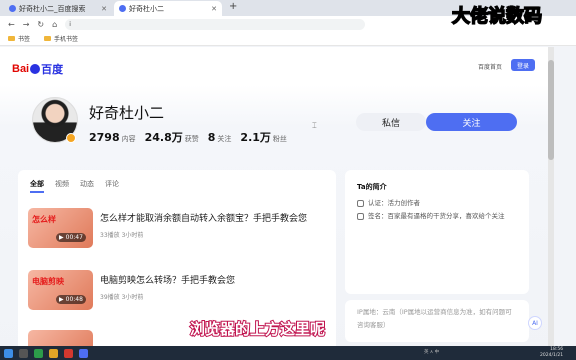 This screenshot has height=360, width=576. Describe the element at coordinates (257, 329) in the screenshot. I see `video-subtitle: 浏览器的上方这里呢` at that location.